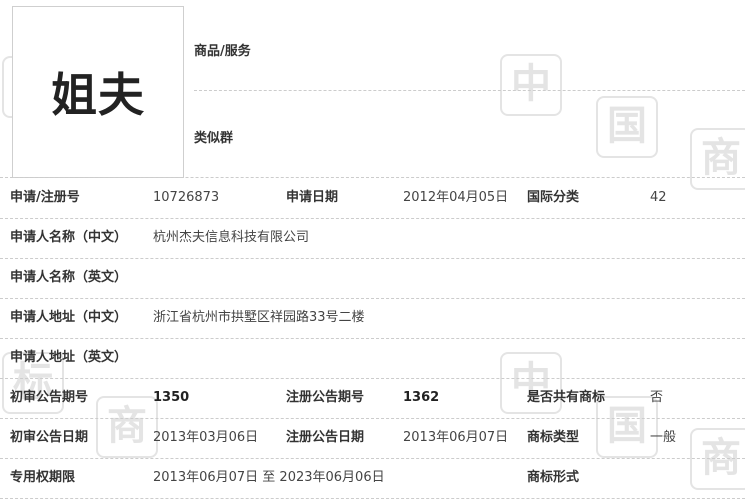 The width and height of the screenshot is (745, 499). Describe the element at coordinates (657, 397) in the screenshot. I see `value-shared-trademark: 否` at that location.